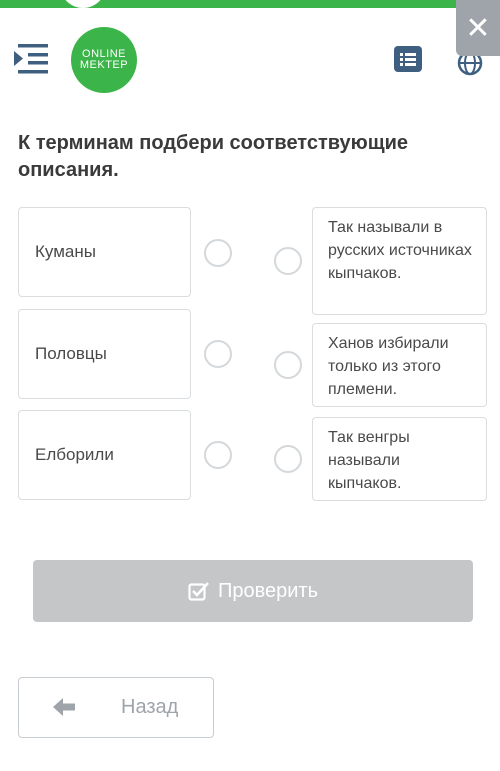  I want to click on close-icon: ✕, so click(478, 28).